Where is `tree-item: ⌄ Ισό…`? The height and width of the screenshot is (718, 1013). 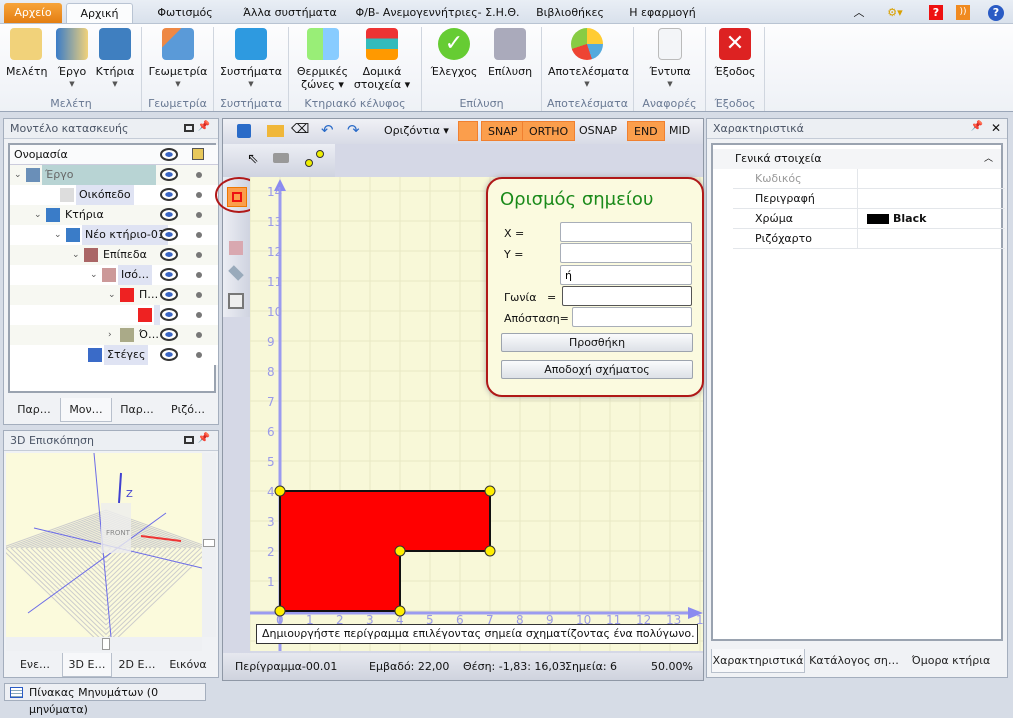 tree-item: ⌄ Ισό… is located at coordinates (114, 275).